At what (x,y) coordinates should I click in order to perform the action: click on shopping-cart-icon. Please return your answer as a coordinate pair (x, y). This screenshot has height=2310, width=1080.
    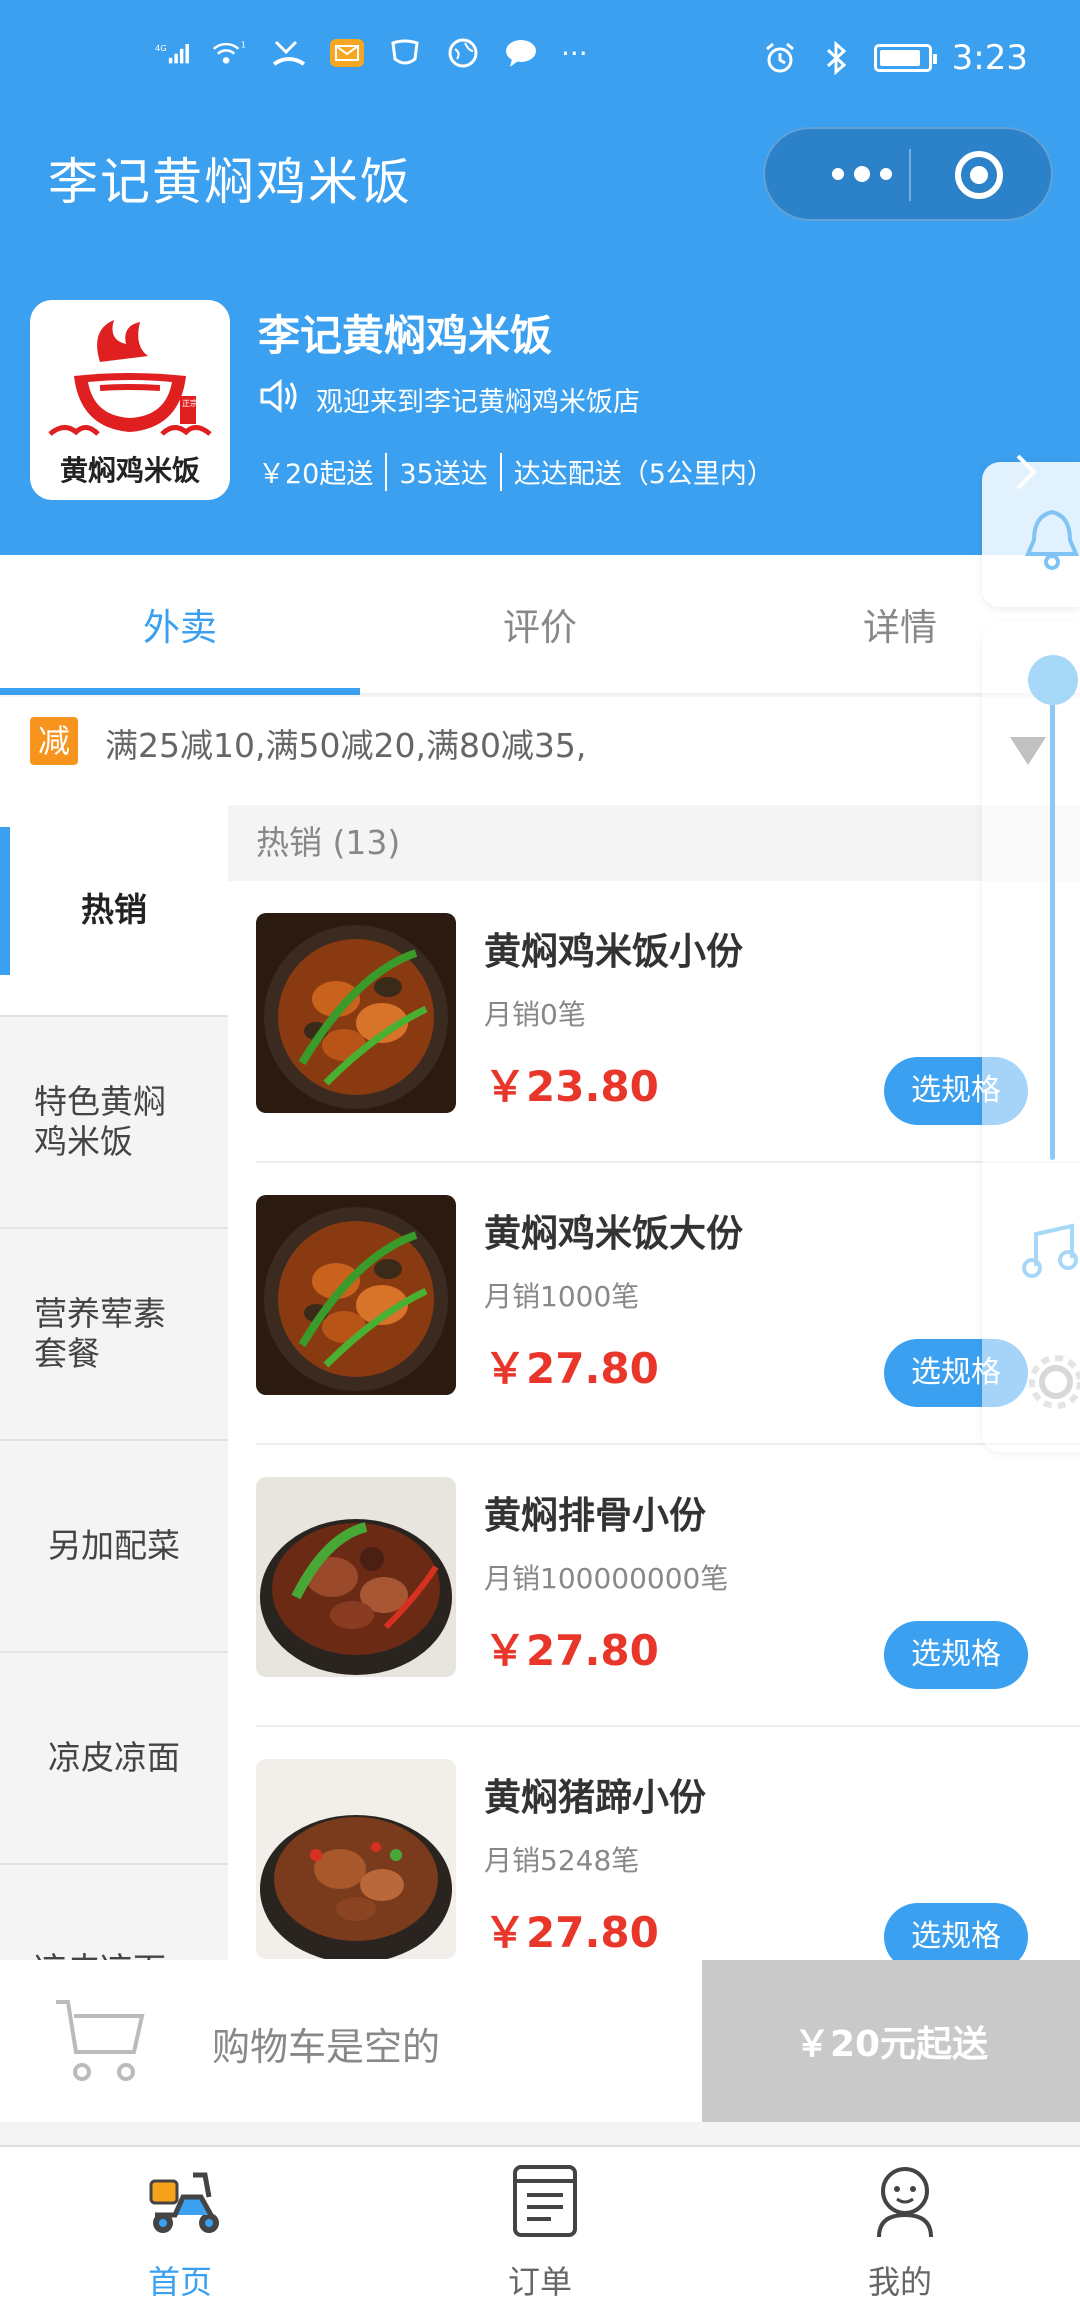
    Looking at the image, I should click on (99, 2039).